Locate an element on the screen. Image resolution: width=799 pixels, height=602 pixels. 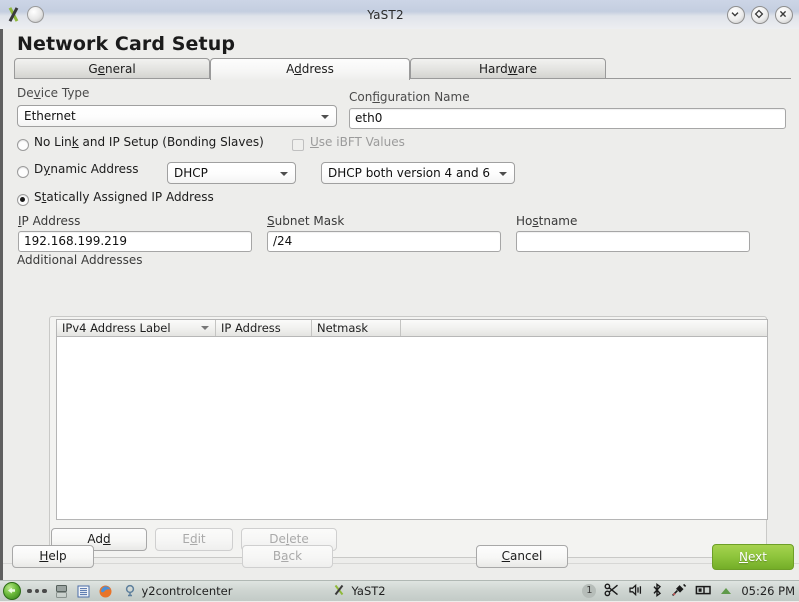
radio-no-link-label: No Link and IP Setup (Bonding Slaves) is located at coordinates (149, 142).